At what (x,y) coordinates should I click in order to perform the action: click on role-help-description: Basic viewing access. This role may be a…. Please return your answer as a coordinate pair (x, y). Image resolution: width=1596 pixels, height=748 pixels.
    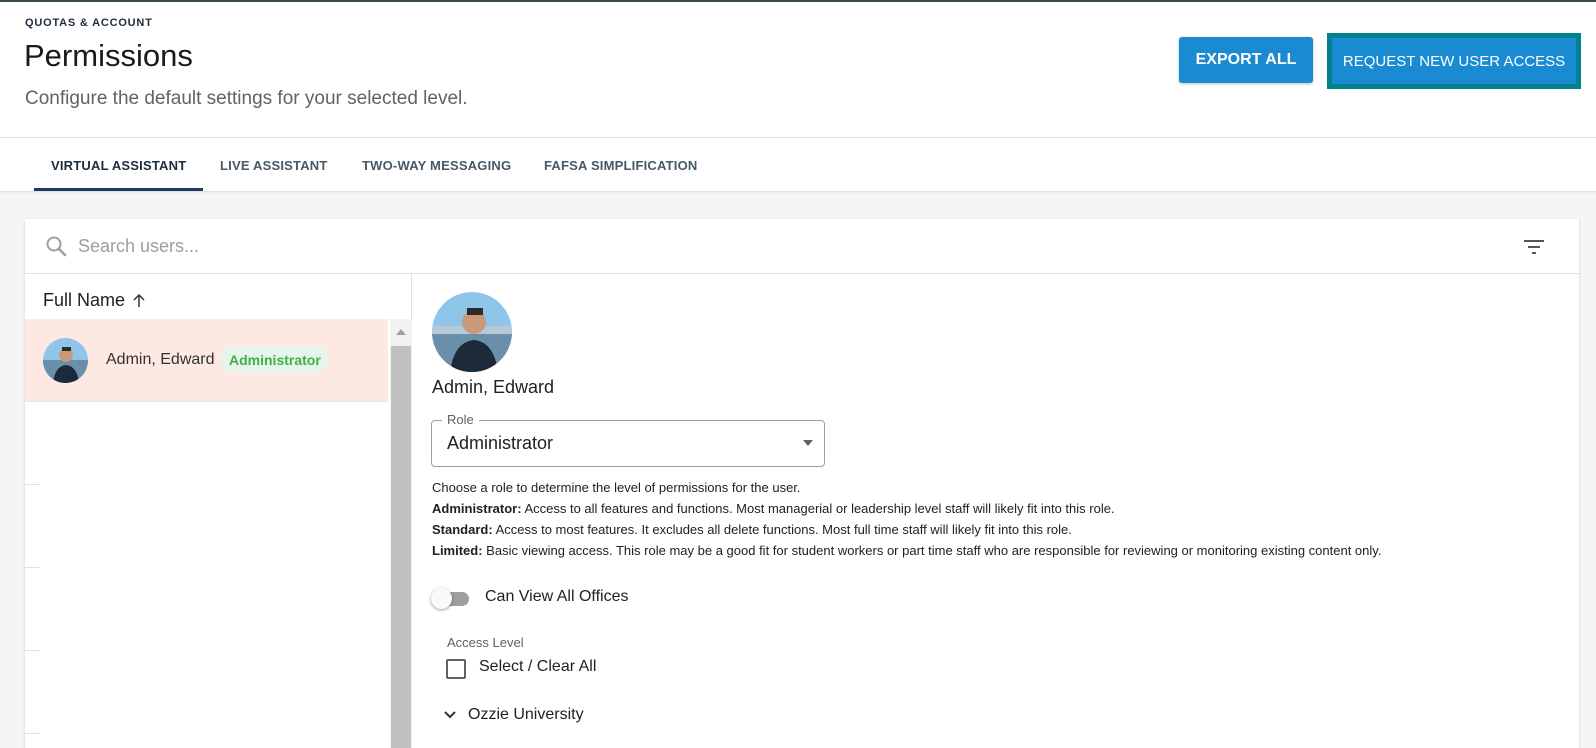
    Looking at the image, I should click on (932, 550).